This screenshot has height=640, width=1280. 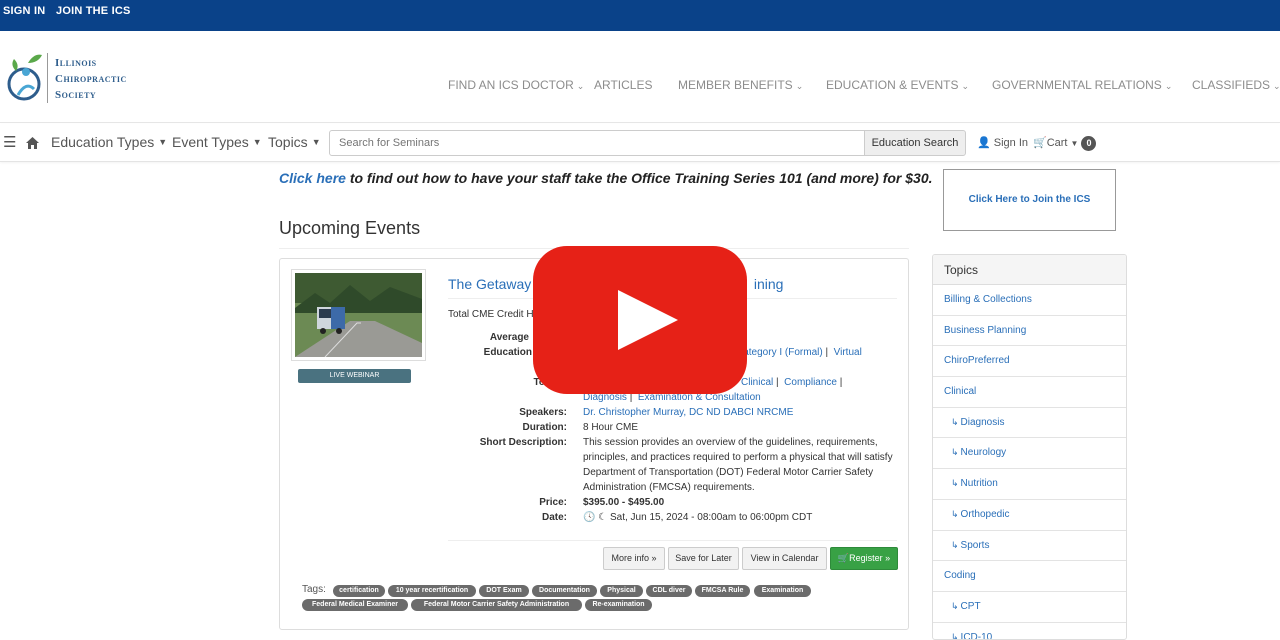 What do you see at coordinates (915, 143) in the screenshot?
I see `education-search-button: Education Search` at bounding box center [915, 143].